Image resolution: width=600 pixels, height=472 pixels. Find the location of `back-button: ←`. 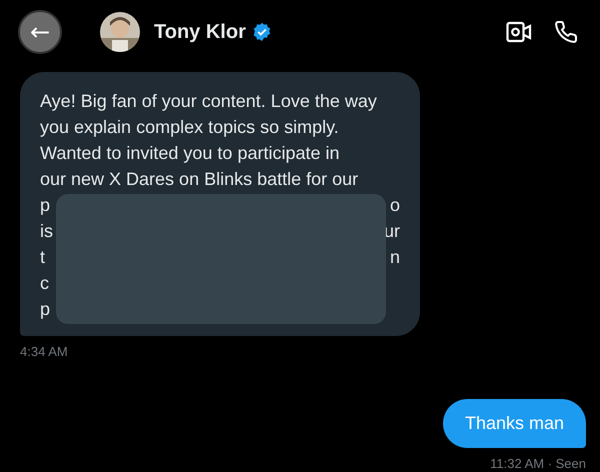

back-button: ← is located at coordinates (40, 32).